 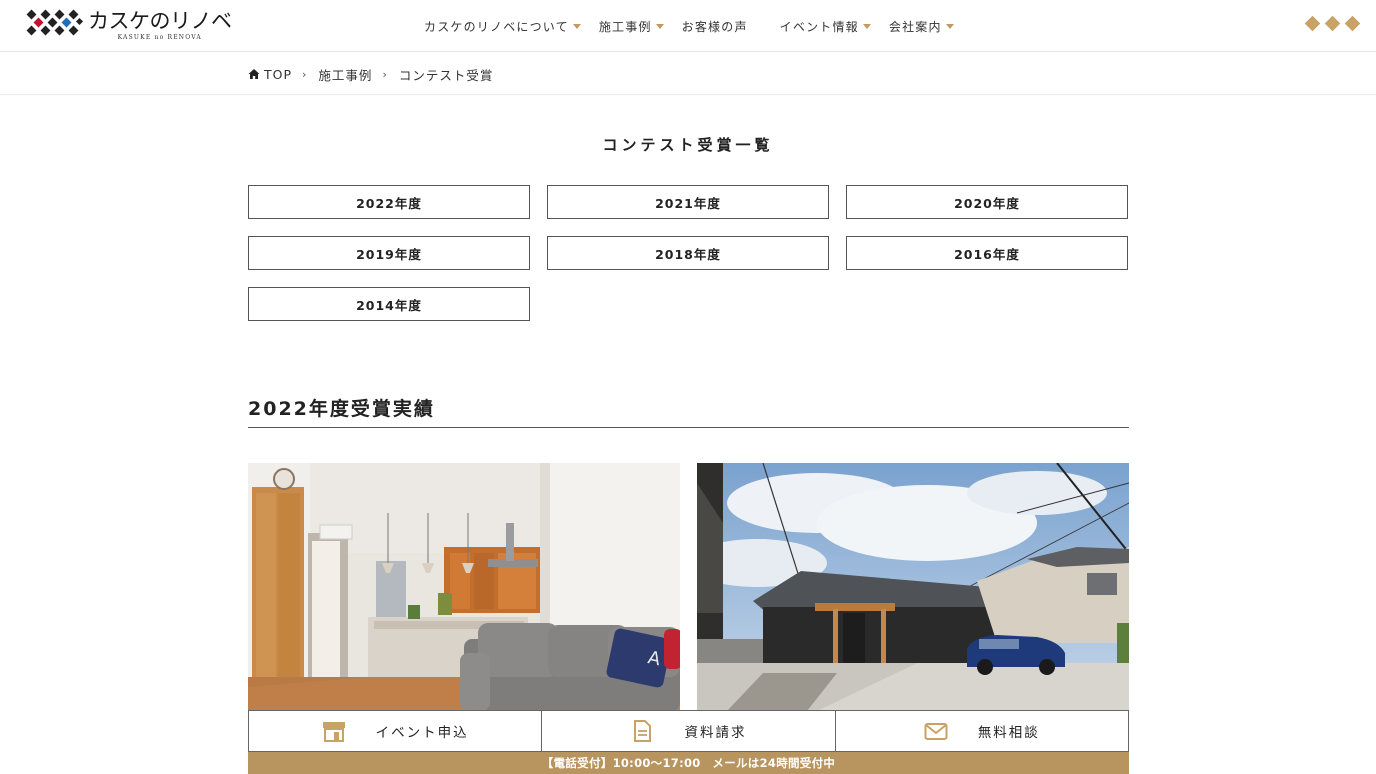 I want to click on section-heading: 2022年度受賞実績, so click(x=341, y=409).